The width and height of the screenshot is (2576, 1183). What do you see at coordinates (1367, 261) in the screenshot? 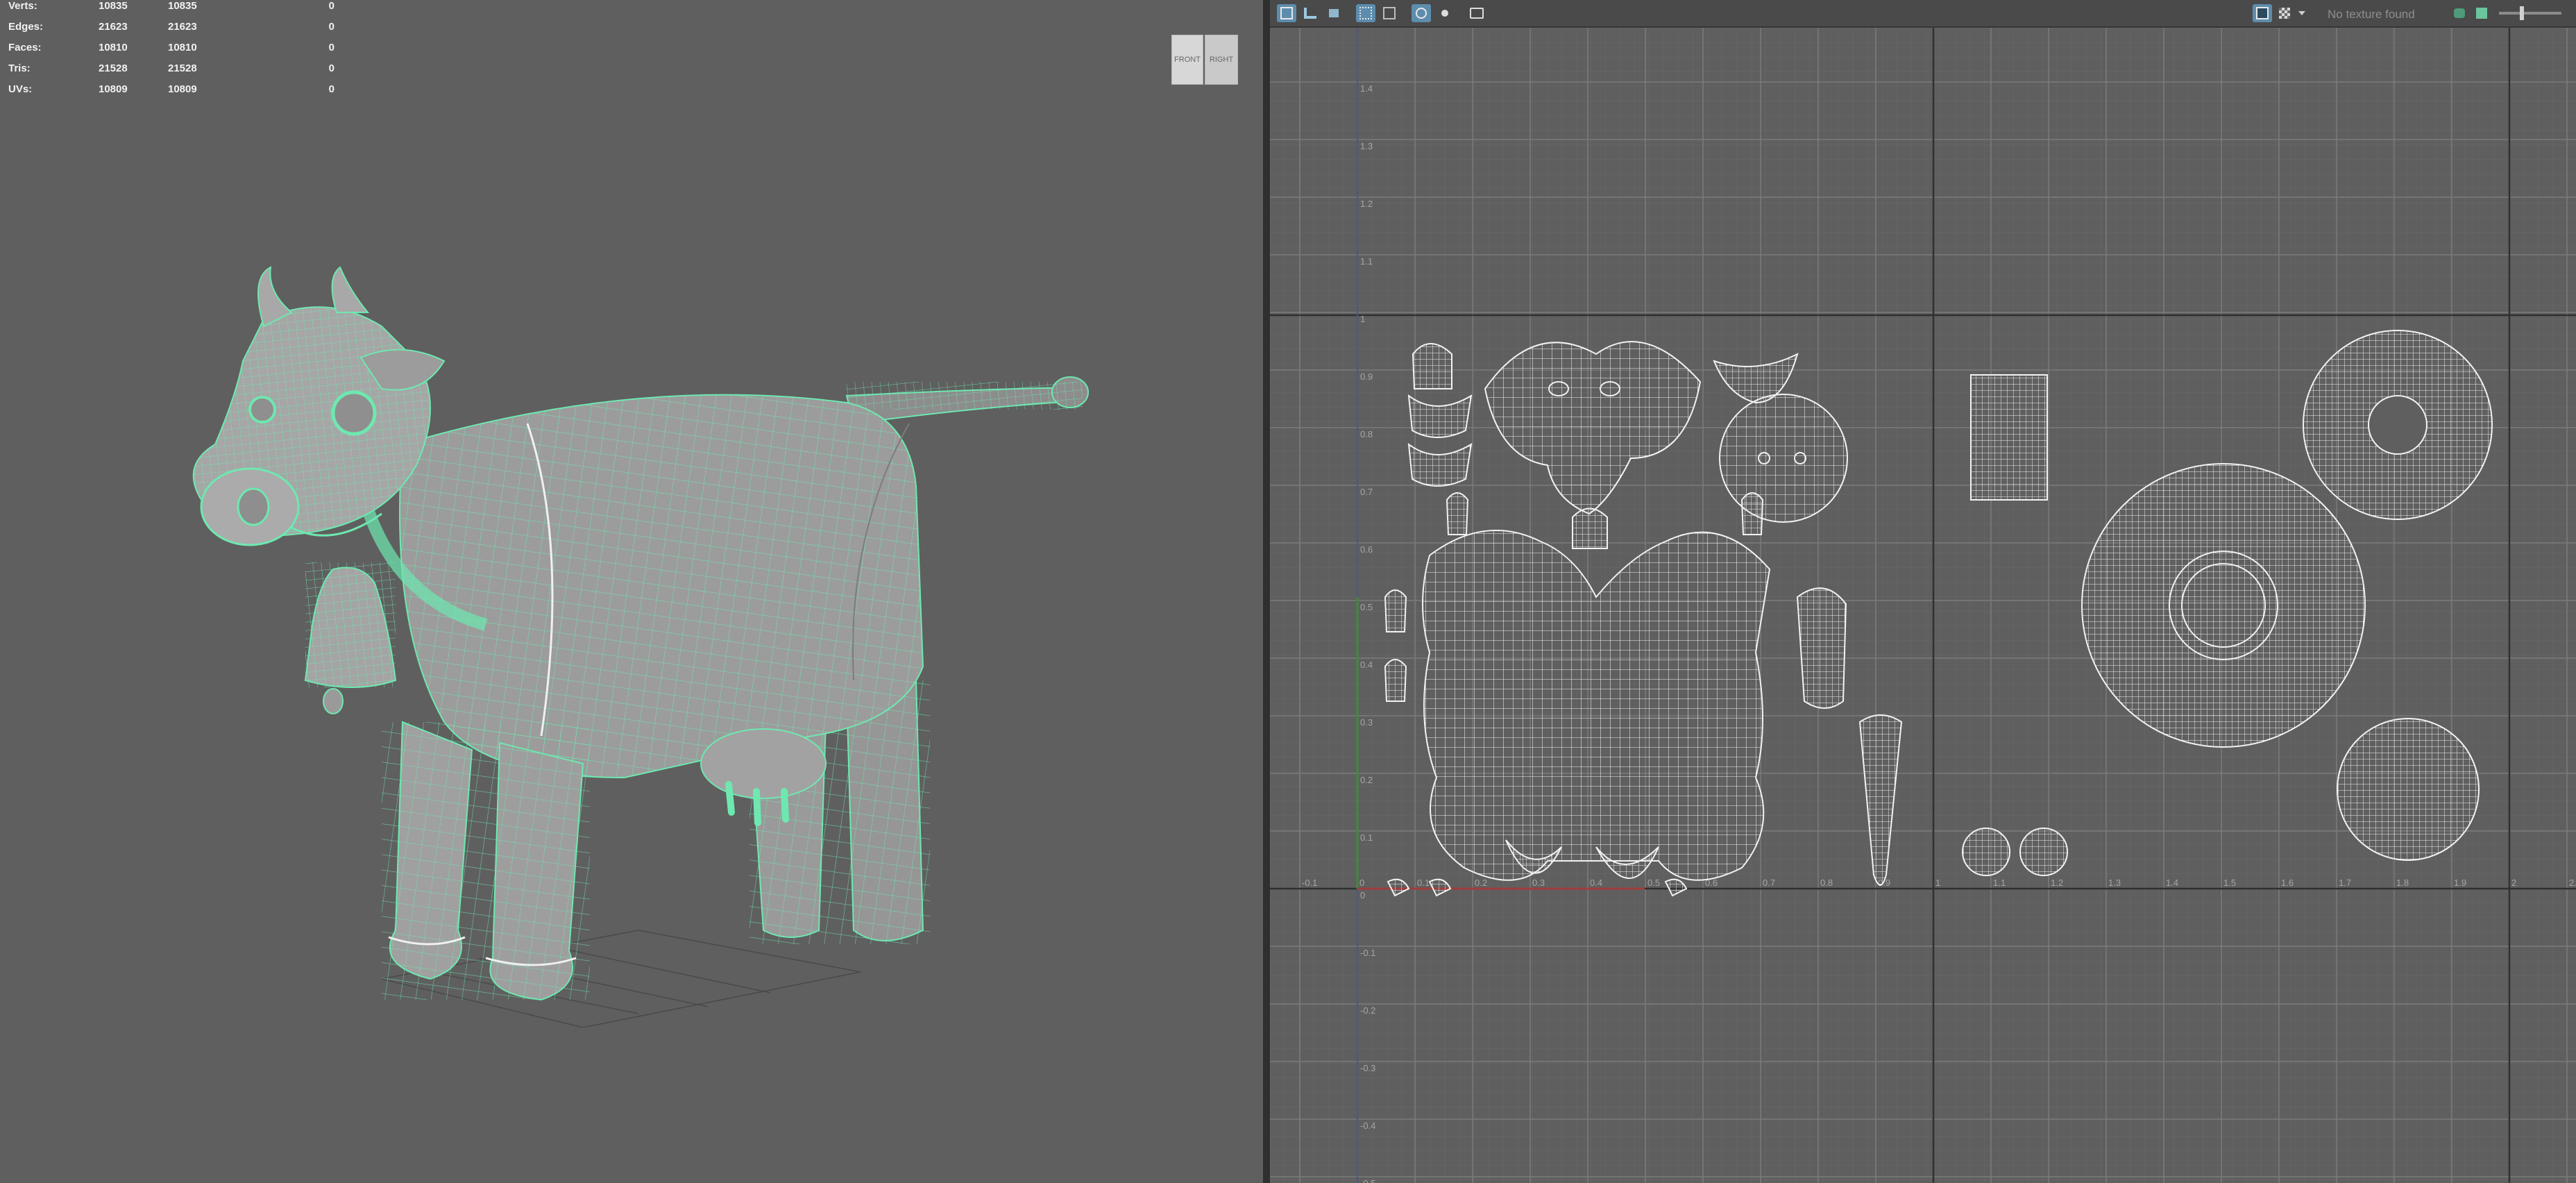
I see `v-tick-label: 1.1` at bounding box center [1367, 261].